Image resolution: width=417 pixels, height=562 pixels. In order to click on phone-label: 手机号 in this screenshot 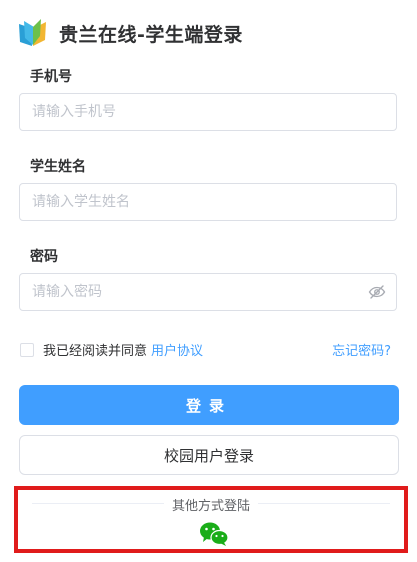, I will do `click(51, 77)`.